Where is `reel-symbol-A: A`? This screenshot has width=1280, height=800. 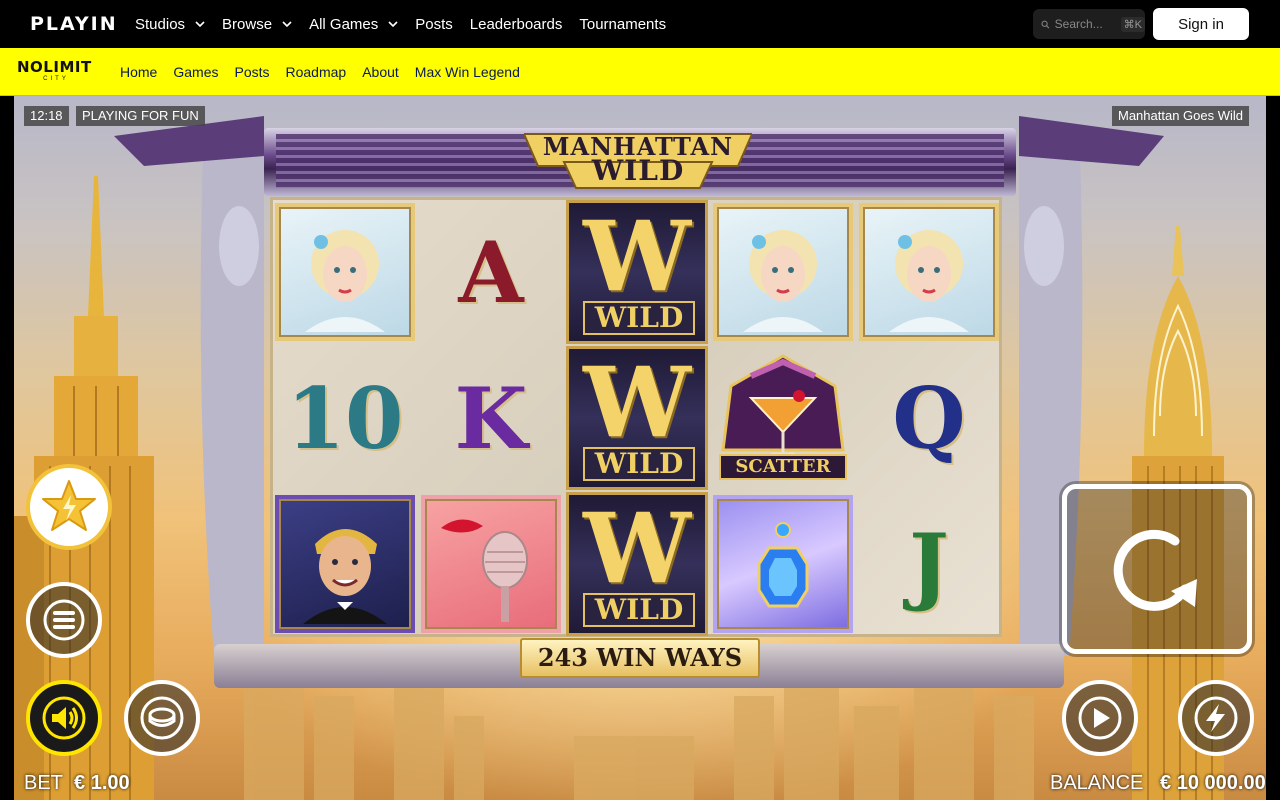
reel-symbol-A: A is located at coordinates (491, 272).